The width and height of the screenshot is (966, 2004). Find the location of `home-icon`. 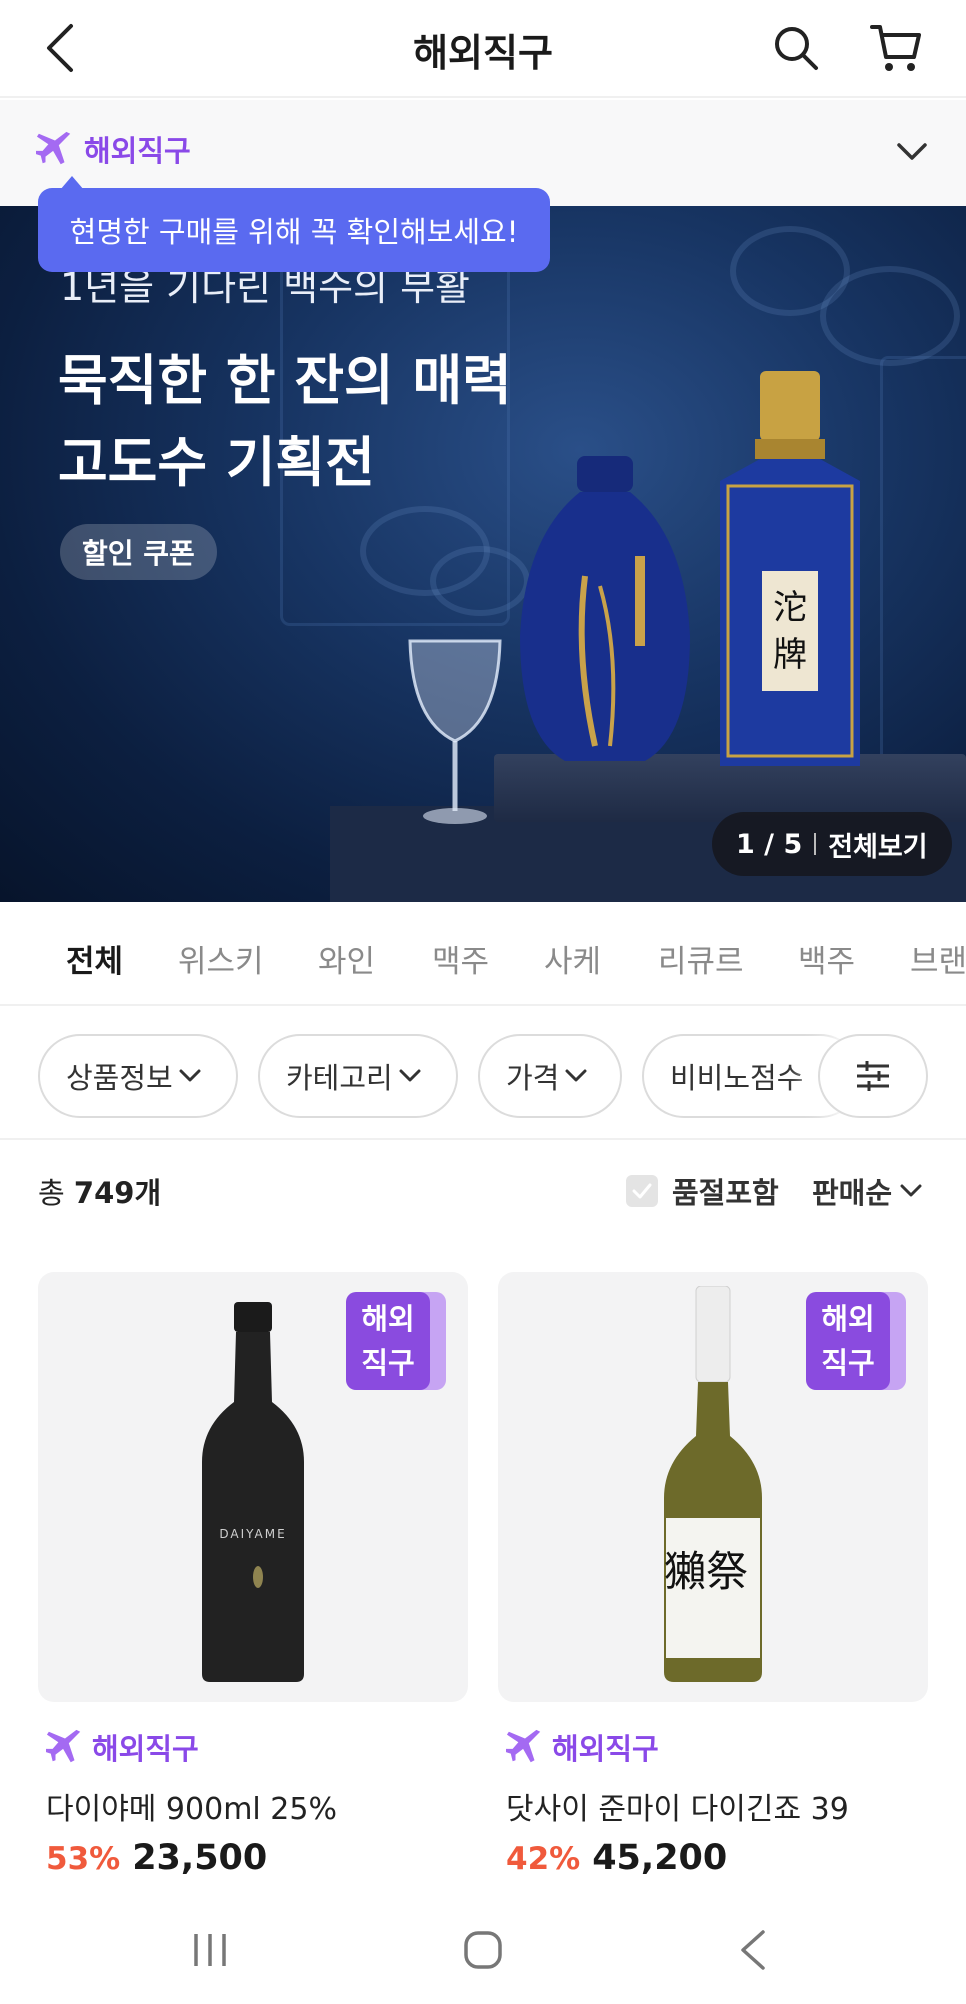

home-icon is located at coordinates (483, 1950).